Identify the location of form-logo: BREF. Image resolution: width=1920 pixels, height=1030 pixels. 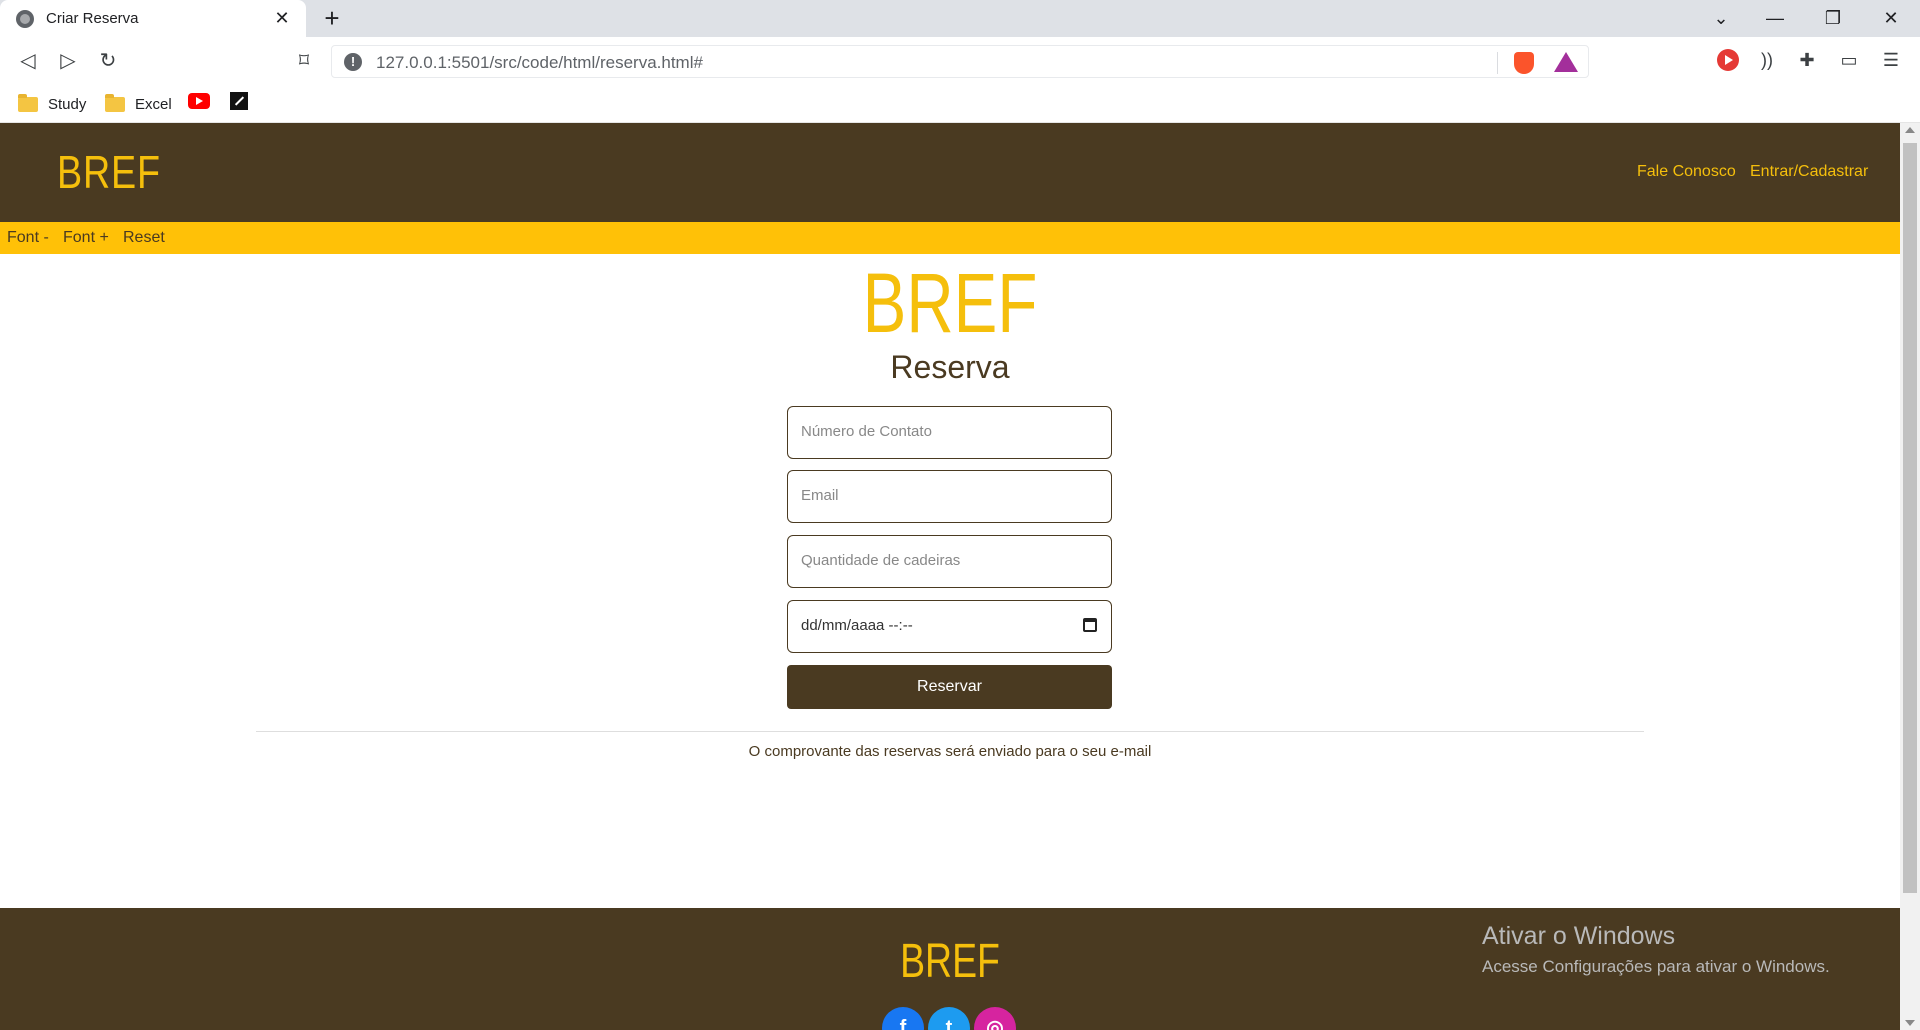
(950, 303).